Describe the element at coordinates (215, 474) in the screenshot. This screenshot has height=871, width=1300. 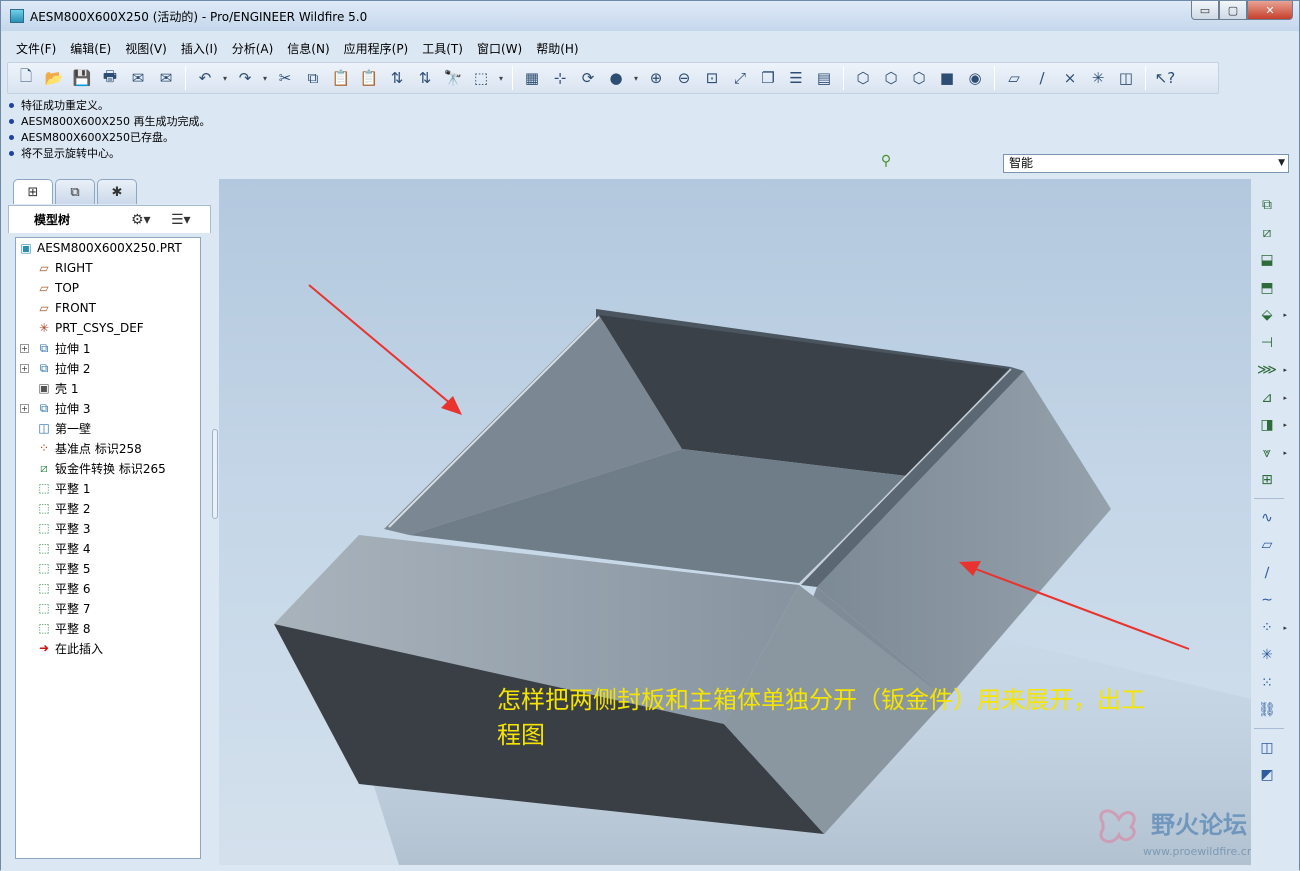
I see `splitter-handle` at that location.